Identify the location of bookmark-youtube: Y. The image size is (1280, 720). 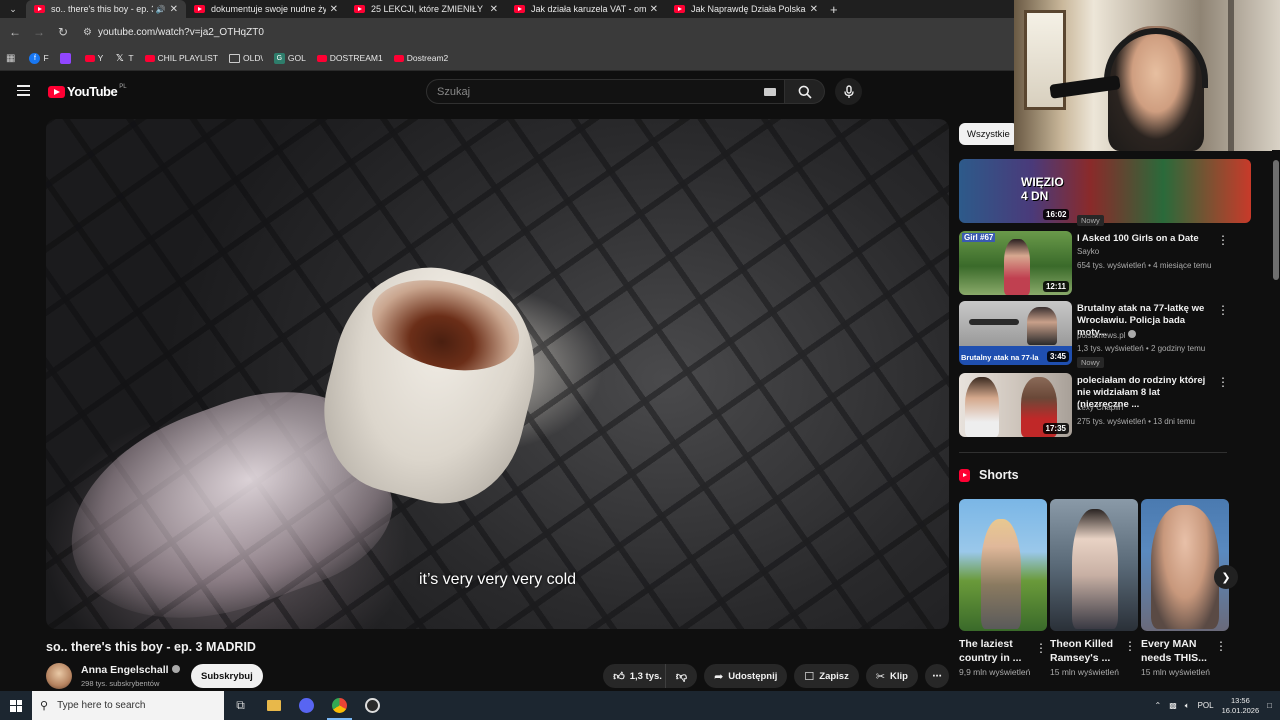
(93, 58).